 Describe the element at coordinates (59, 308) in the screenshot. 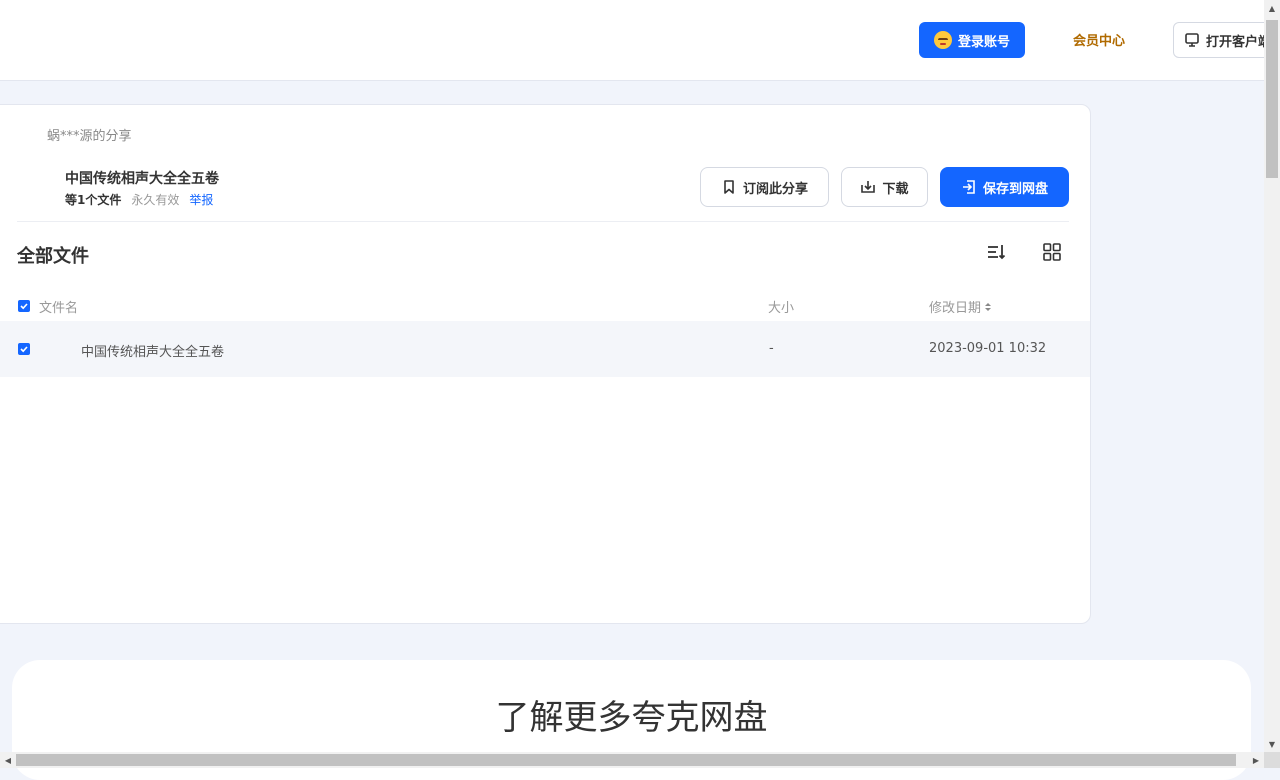

I see `column-header-name: 文件名` at that location.